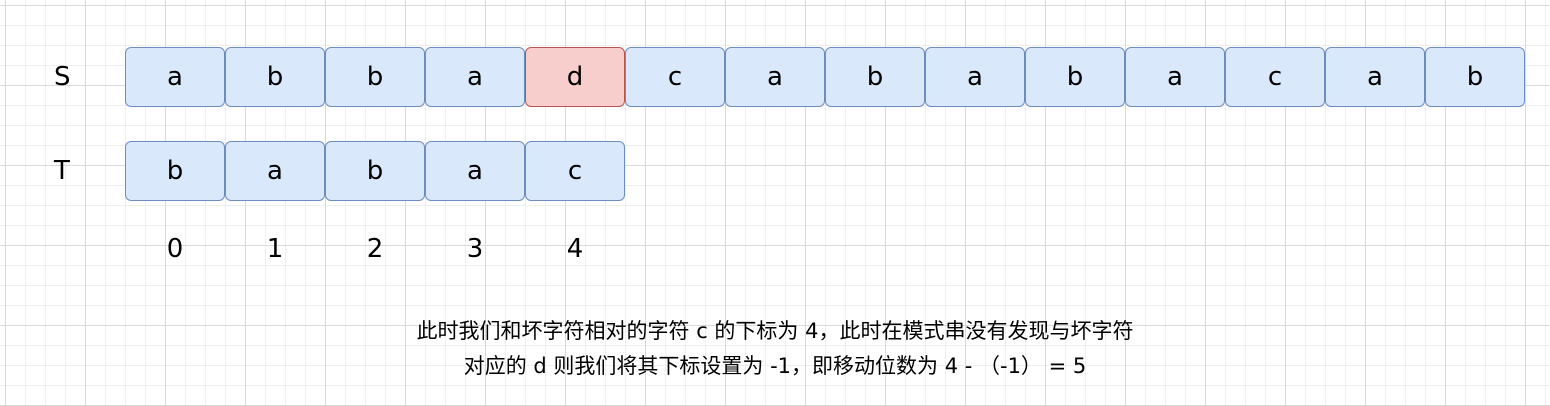 The width and height of the screenshot is (1550, 406). What do you see at coordinates (62, 77) in the screenshot?
I see `row-label-s: S` at bounding box center [62, 77].